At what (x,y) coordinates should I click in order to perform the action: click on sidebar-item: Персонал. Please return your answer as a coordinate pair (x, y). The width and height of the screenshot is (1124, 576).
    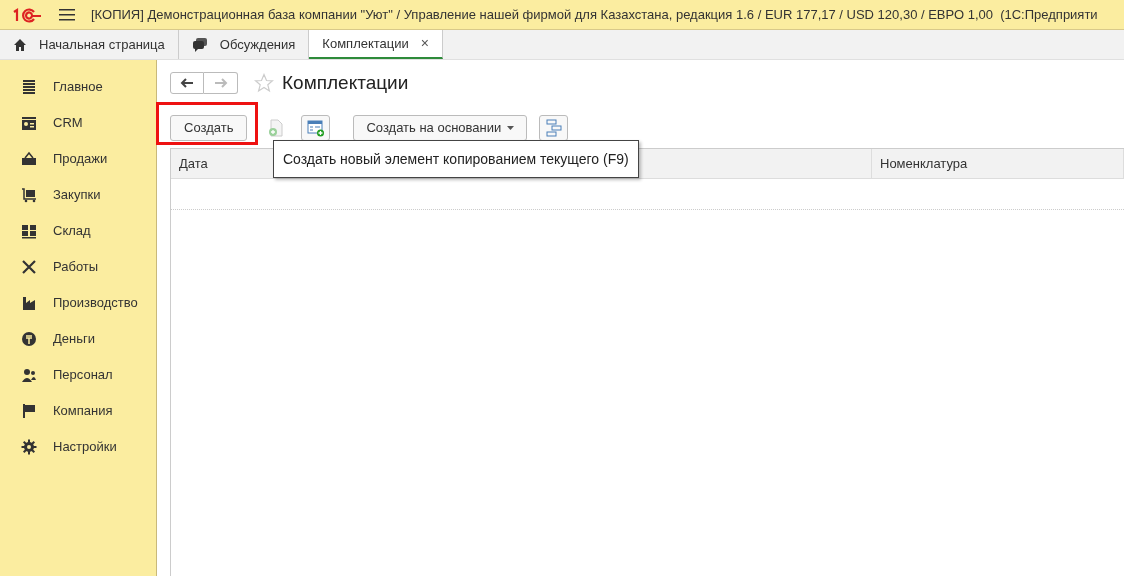
    Looking at the image, I should click on (78, 375).